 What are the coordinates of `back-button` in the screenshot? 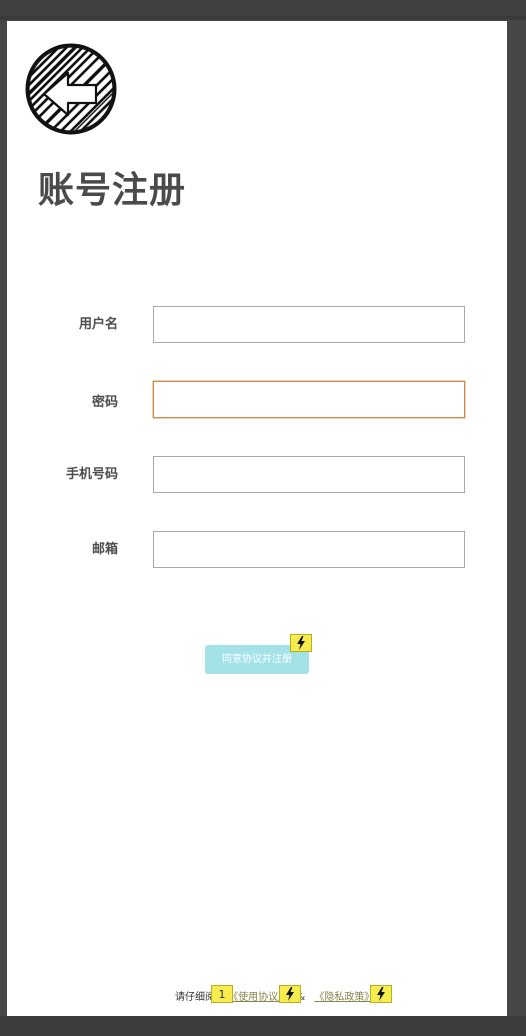 It's located at (71, 89).